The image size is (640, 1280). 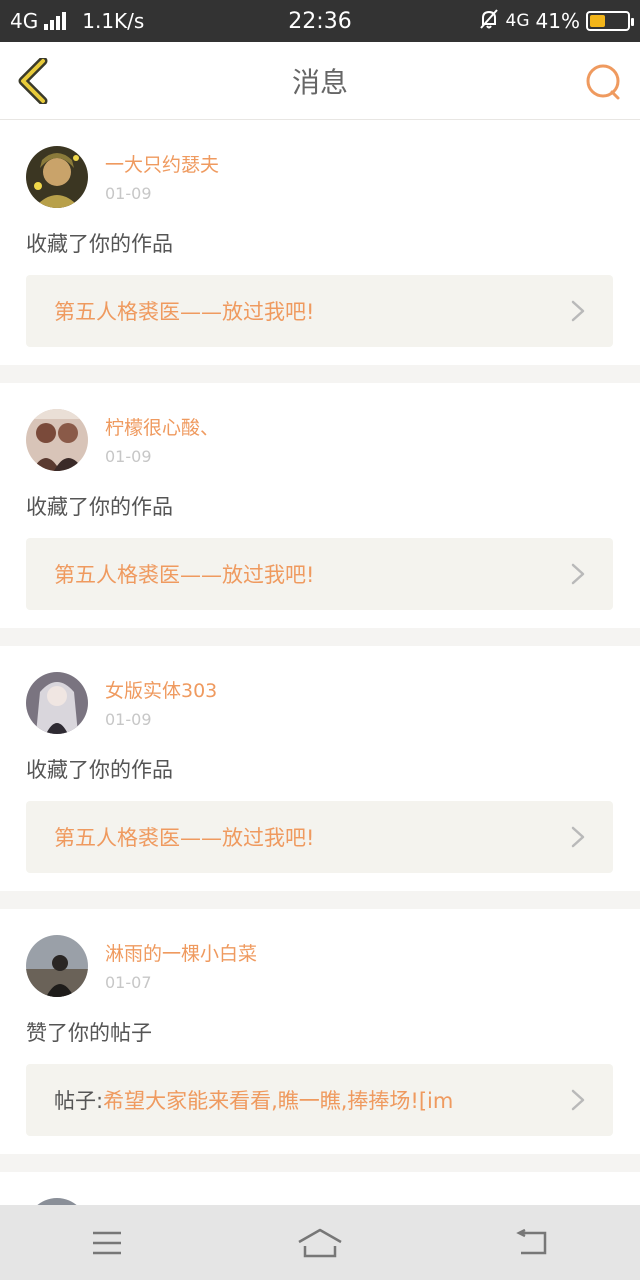 What do you see at coordinates (517, 21) in the screenshot?
I see `network-type-right: 4G` at bounding box center [517, 21].